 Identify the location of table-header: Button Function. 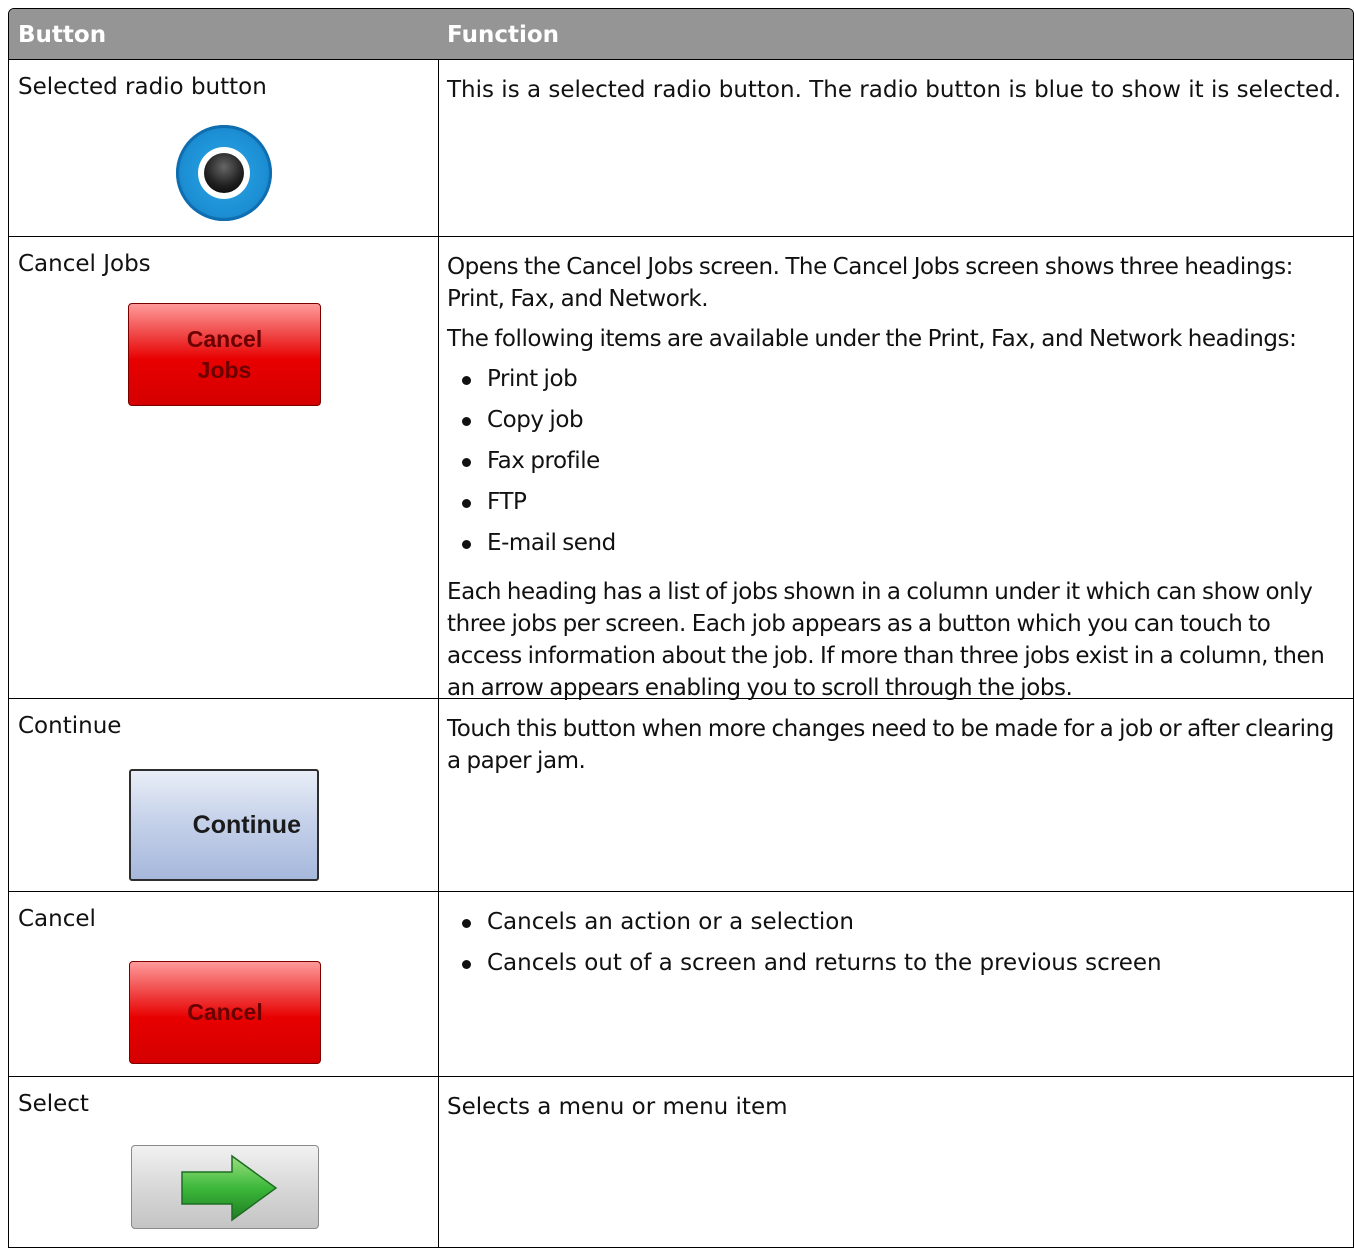
(681, 34).